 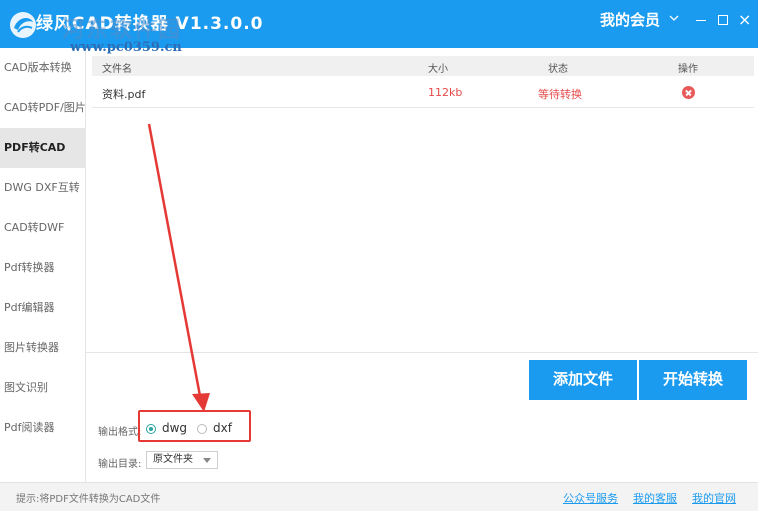 I want to click on sidebar-item-pdf-reader: Pdf阅读器, so click(x=43, y=428).